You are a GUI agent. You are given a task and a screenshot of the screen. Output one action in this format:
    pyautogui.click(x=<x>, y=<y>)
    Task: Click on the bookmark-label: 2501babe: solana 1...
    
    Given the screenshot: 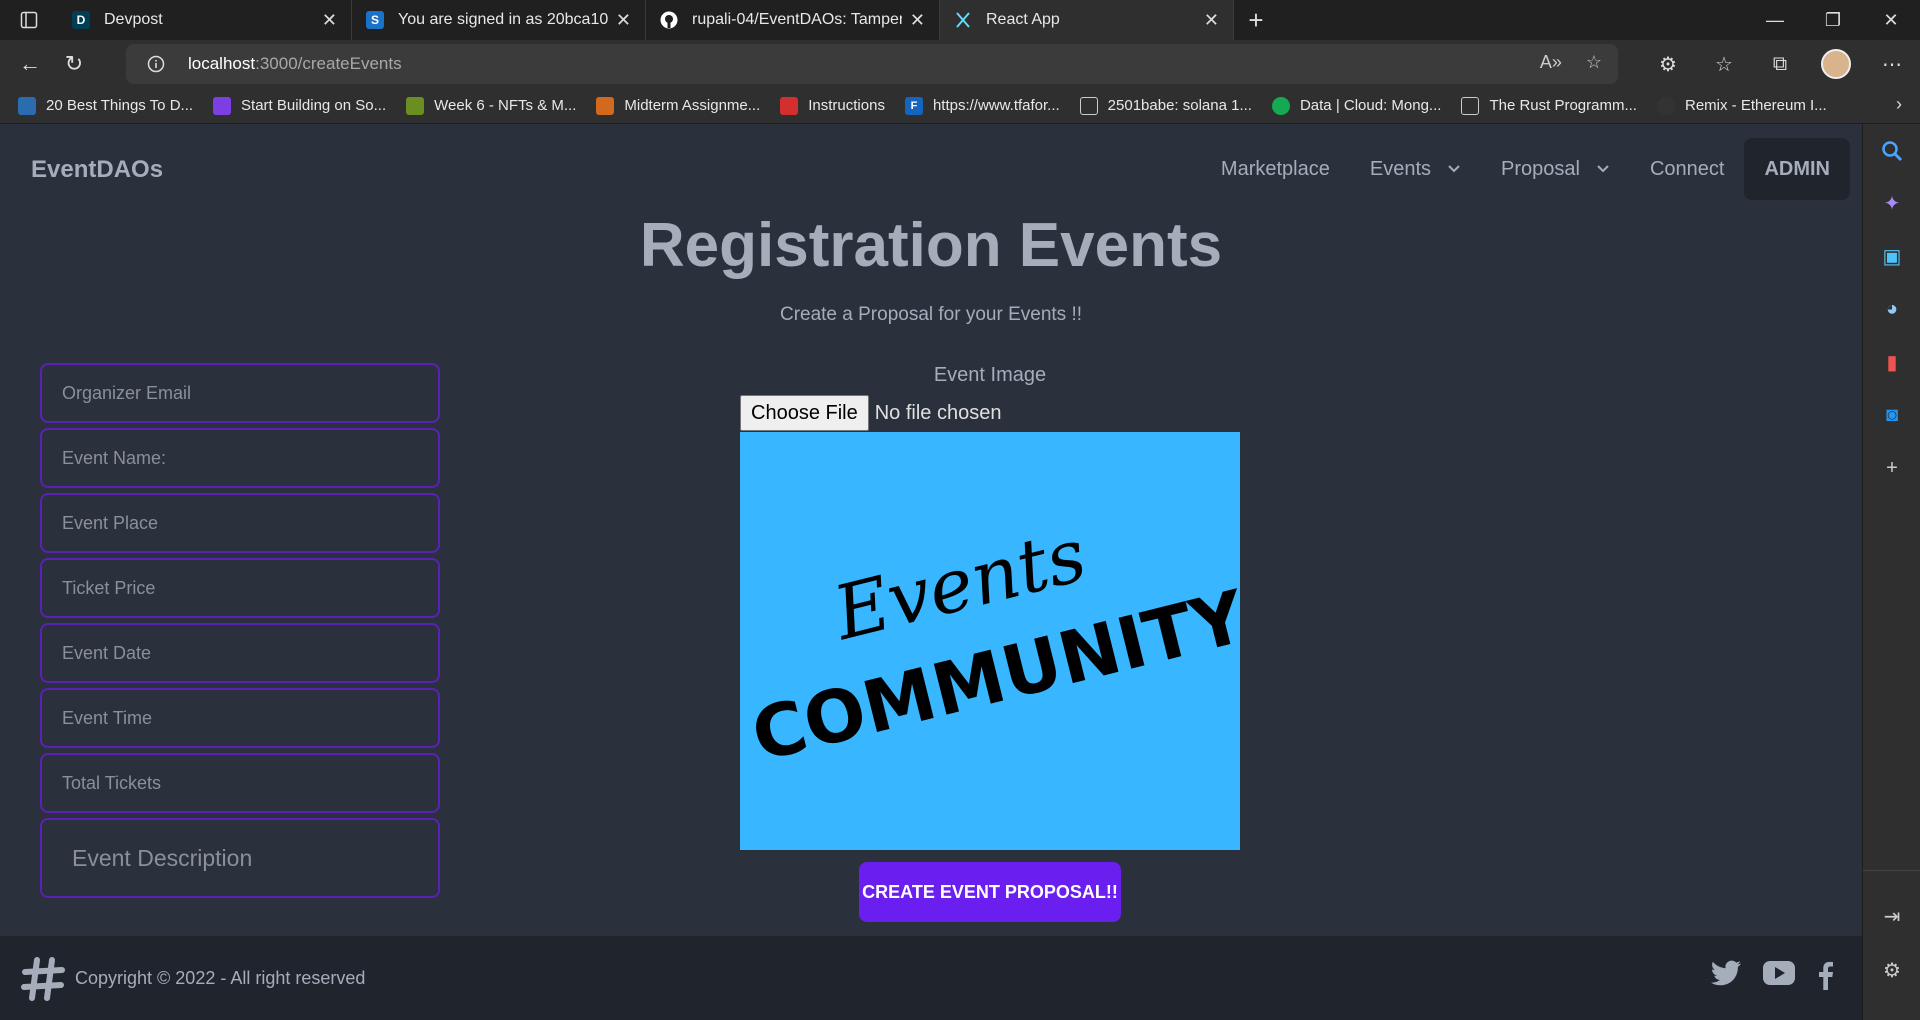 What is the action you would take?
    pyautogui.click(x=1179, y=105)
    